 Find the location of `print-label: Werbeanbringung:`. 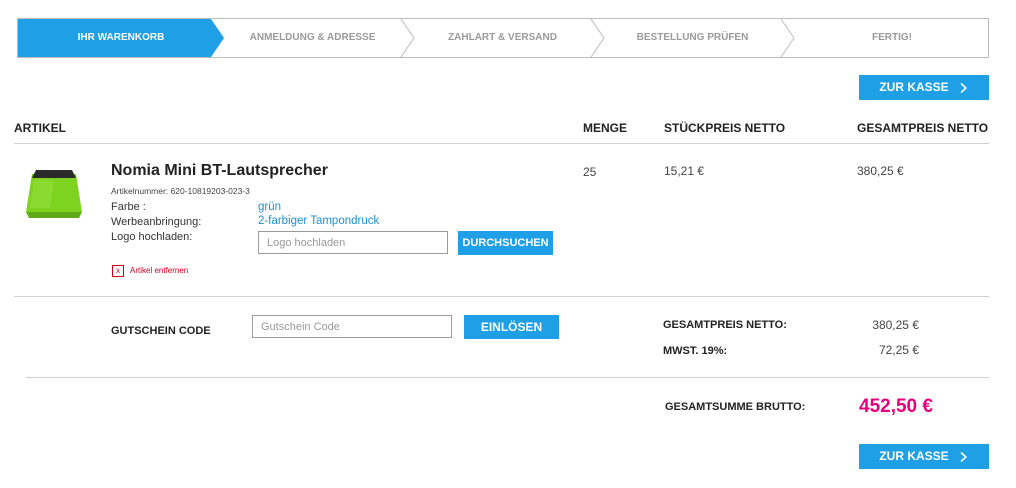

print-label: Werbeanbringung: is located at coordinates (156, 222).